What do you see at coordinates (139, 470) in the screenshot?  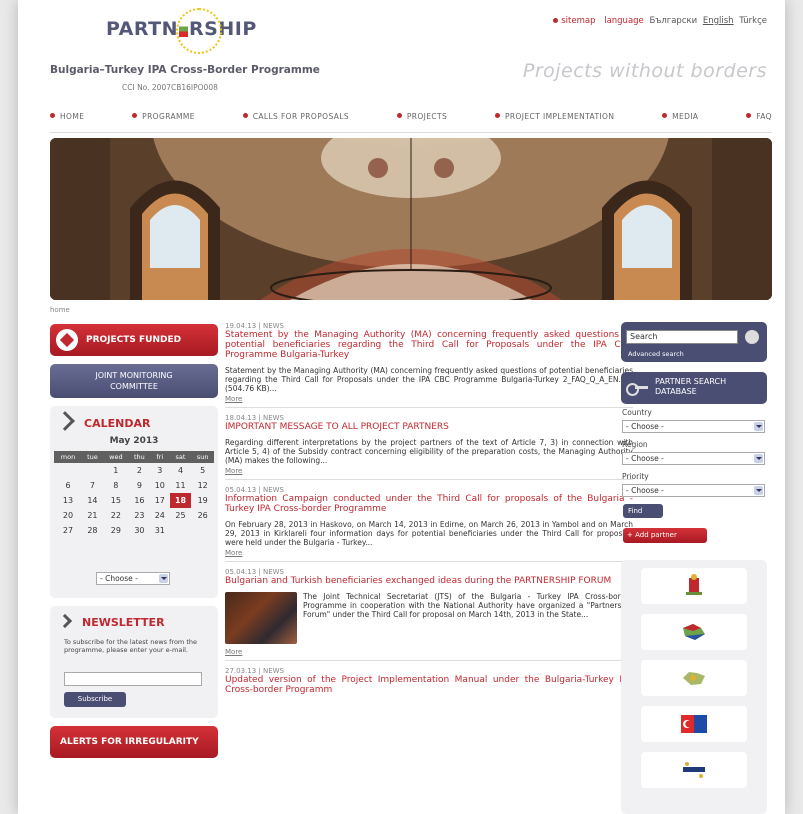 I see `calendar-day: 2` at bounding box center [139, 470].